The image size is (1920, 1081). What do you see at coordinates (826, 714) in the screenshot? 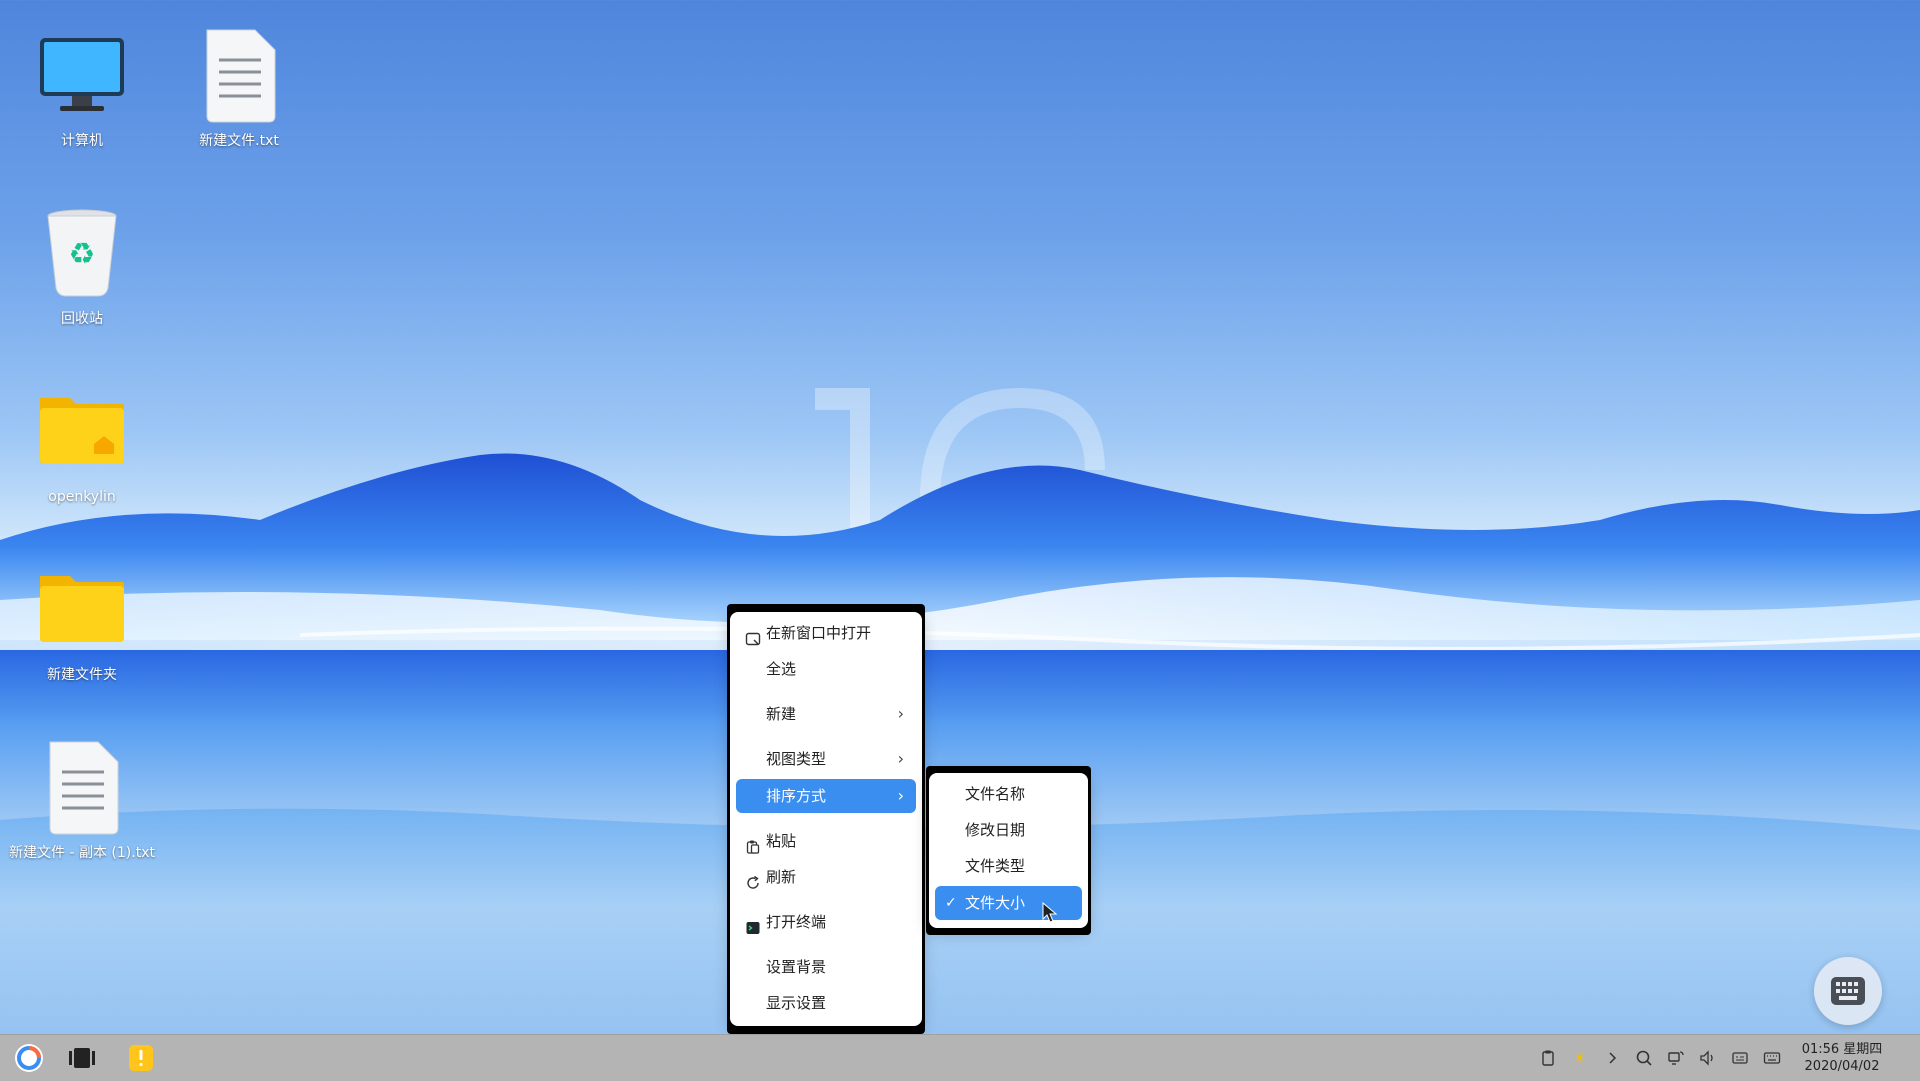
I see `menu-item-new: 新建 ›` at bounding box center [826, 714].